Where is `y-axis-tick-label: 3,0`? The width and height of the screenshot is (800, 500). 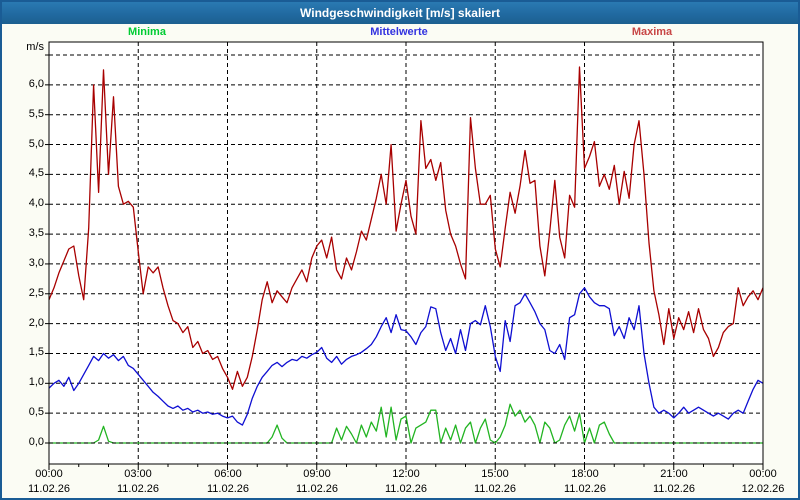
y-axis-tick-label: 3,0 is located at coordinates (36, 263).